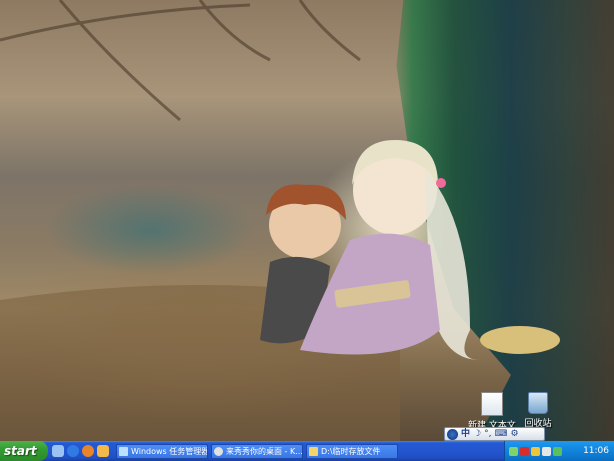 The height and width of the screenshot is (461, 614). What do you see at coordinates (538, 403) in the screenshot?
I see `recycle-bin-icon` at bounding box center [538, 403].